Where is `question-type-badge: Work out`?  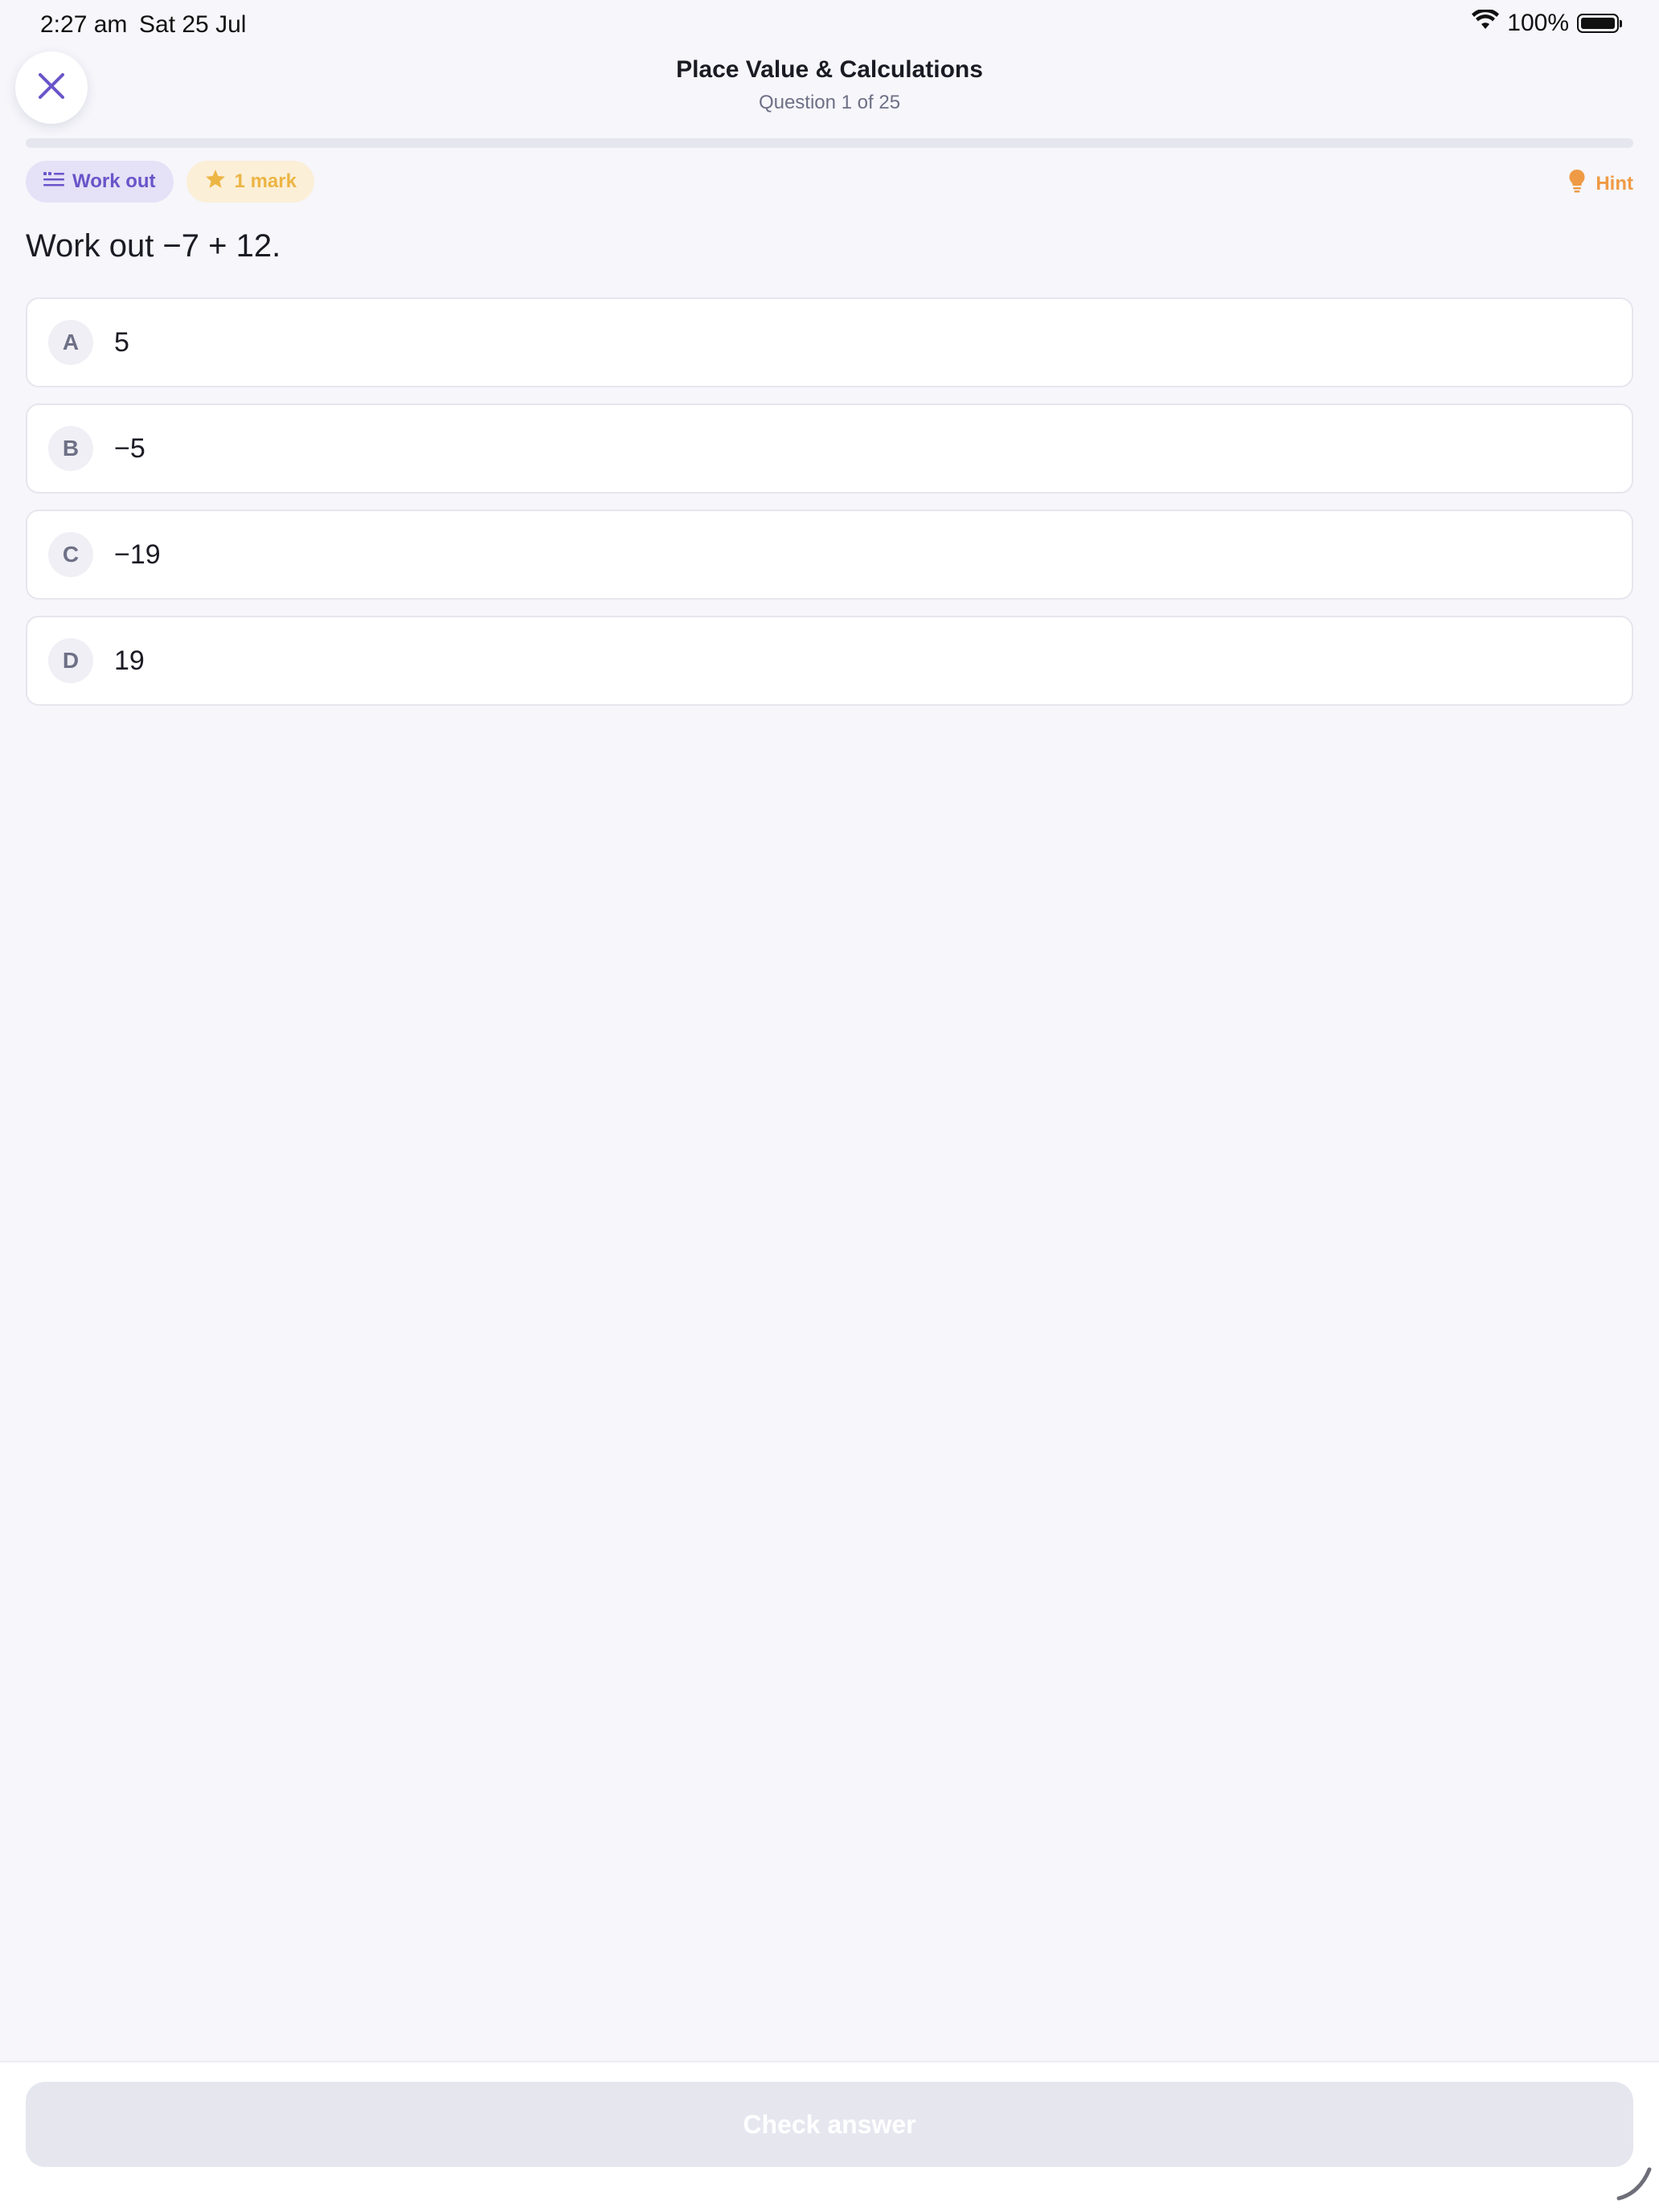
question-type-badge: Work out is located at coordinates (100, 182).